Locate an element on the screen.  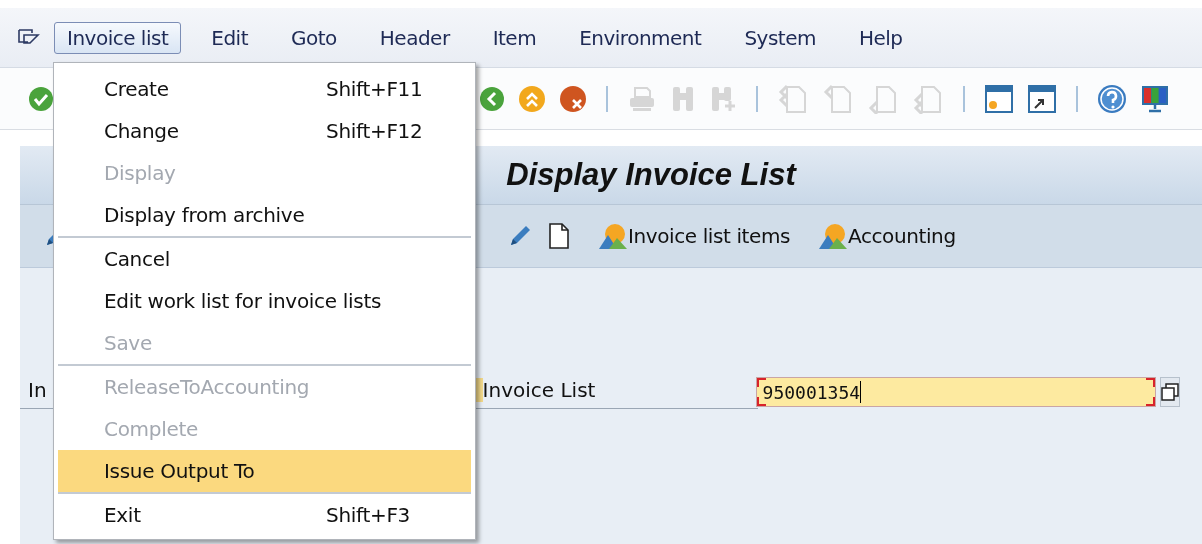
menu-bar-item: Environment is located at coordinates (640, 37).